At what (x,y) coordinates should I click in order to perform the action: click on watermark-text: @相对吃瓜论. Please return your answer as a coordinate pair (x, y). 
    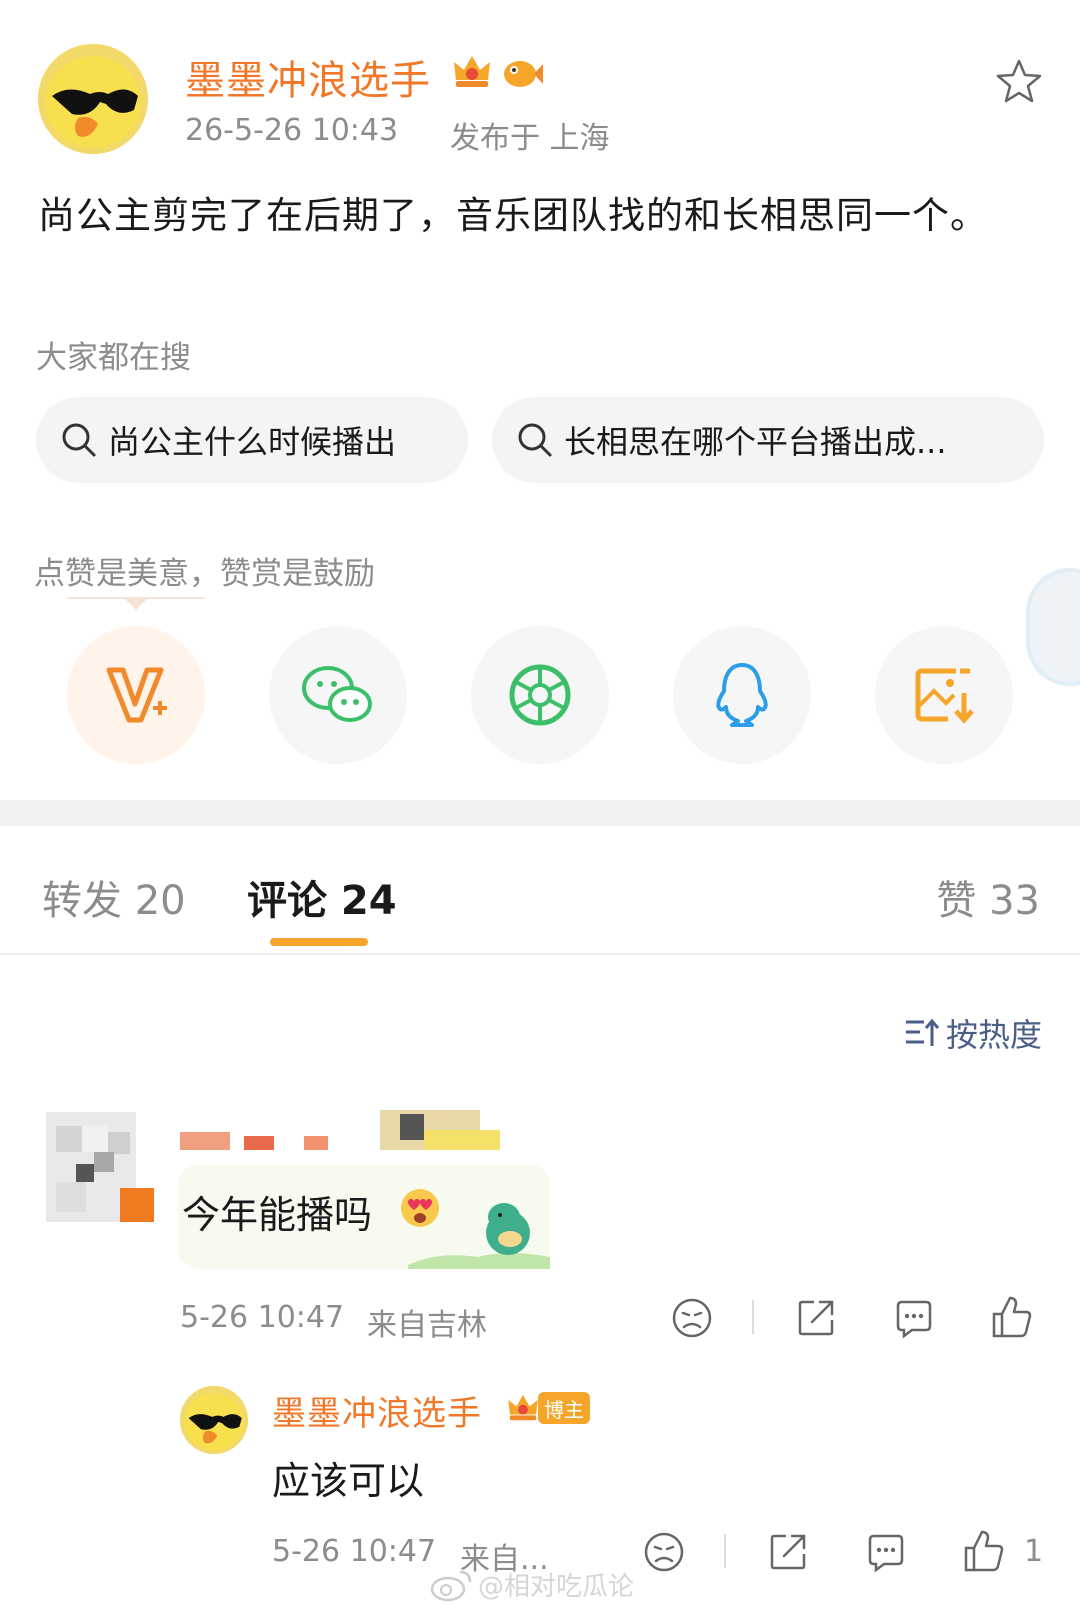
    Looking at the image, I should click on (556, 1587).